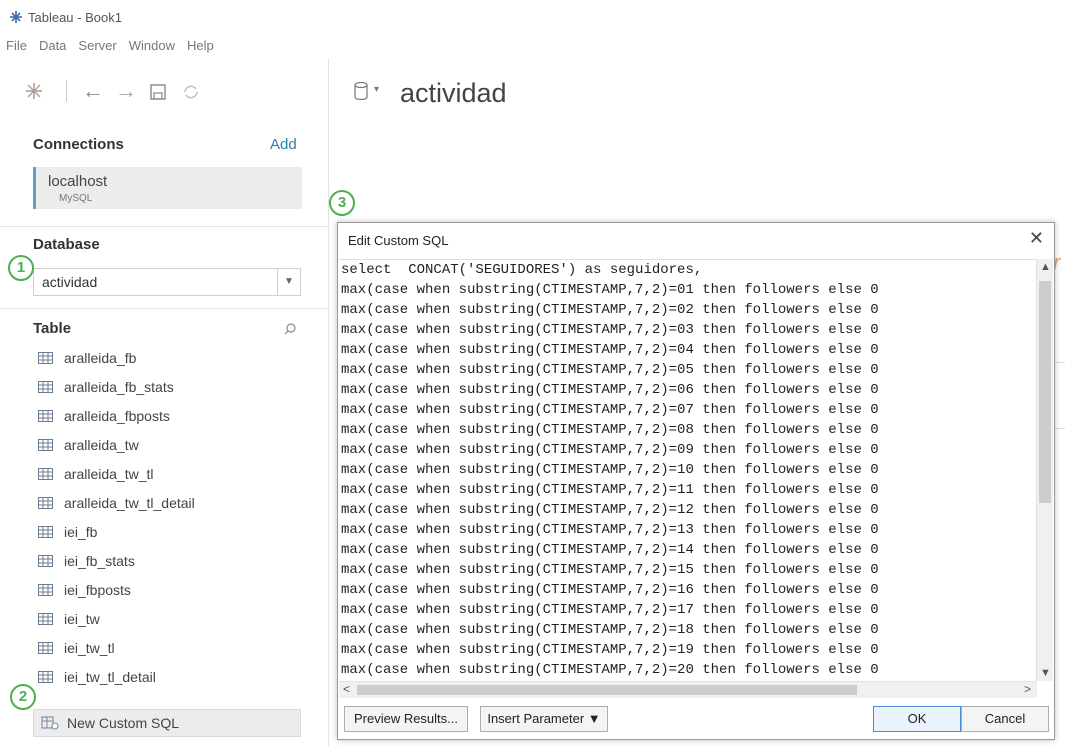  Describe the element at coordinates (78, 144) in the screenshot. I see `connections-header: Connections` at that location.